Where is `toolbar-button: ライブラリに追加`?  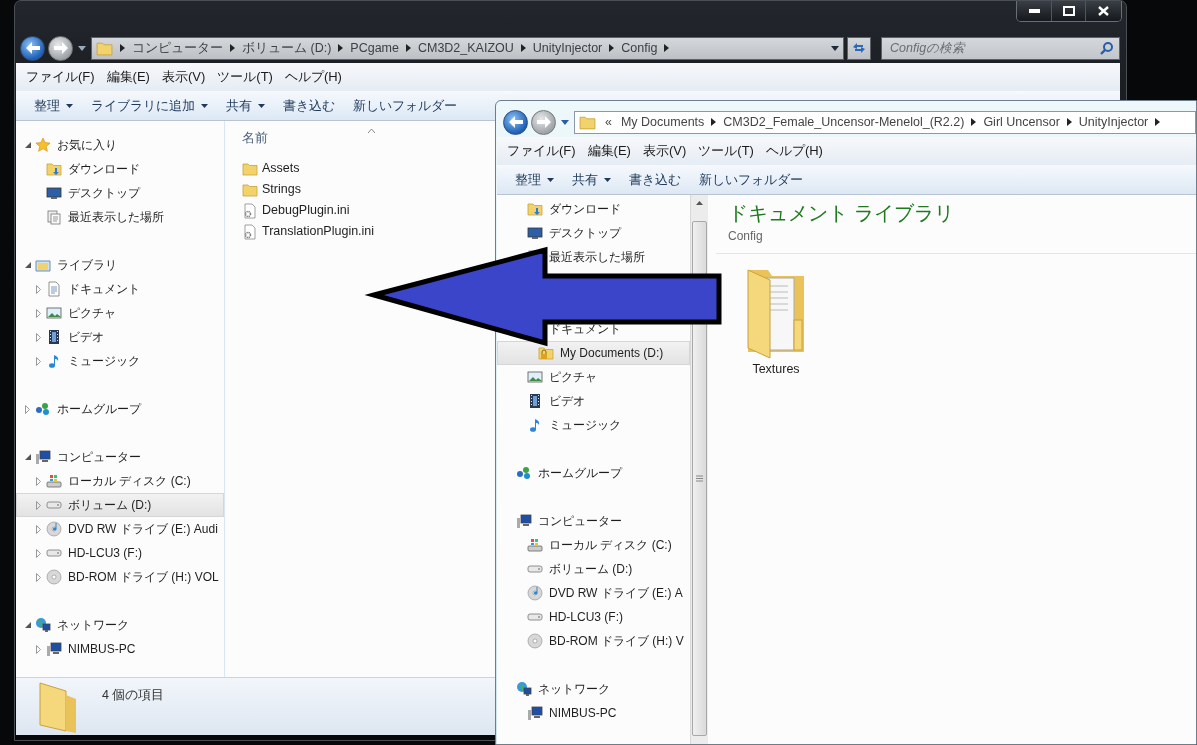 toolbar-button: ライブラリに追加 is located at coordinates (149, 105).